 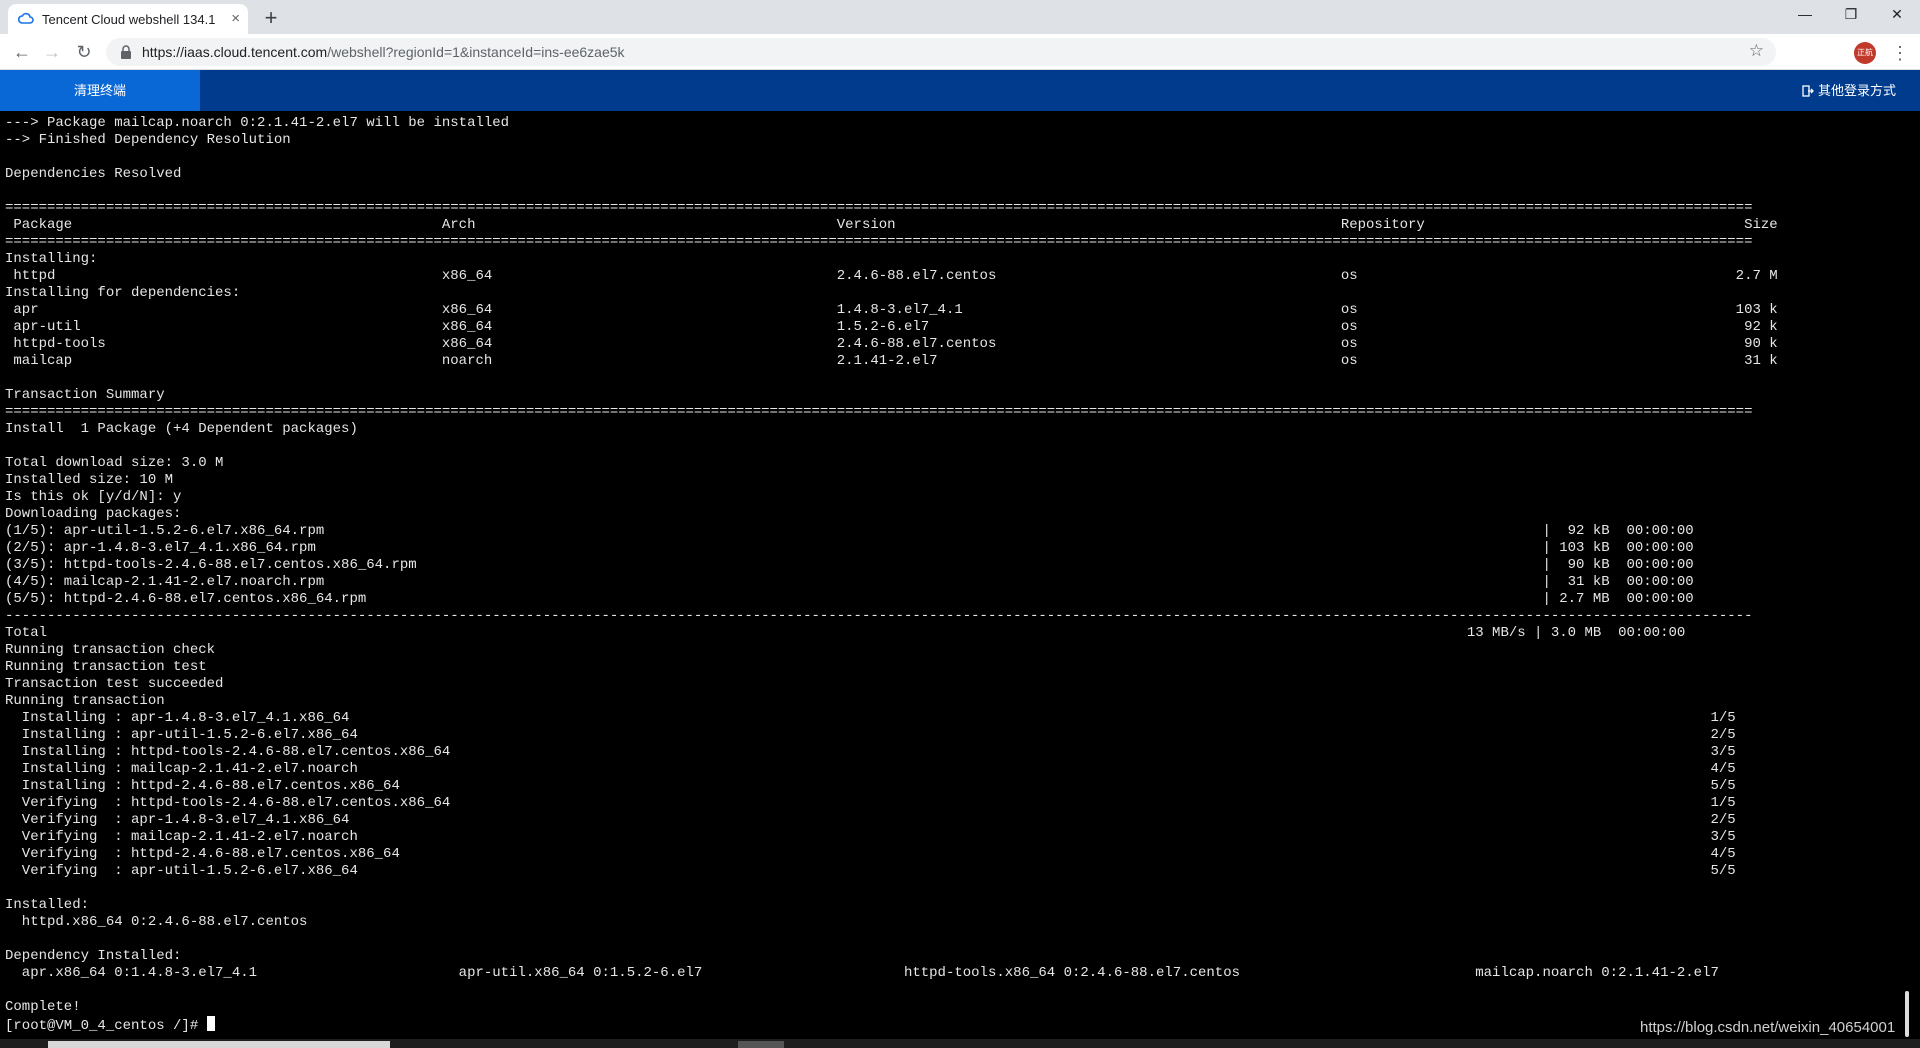 I want to click on close-tab-icon: ×, so click(x=235, y=19).